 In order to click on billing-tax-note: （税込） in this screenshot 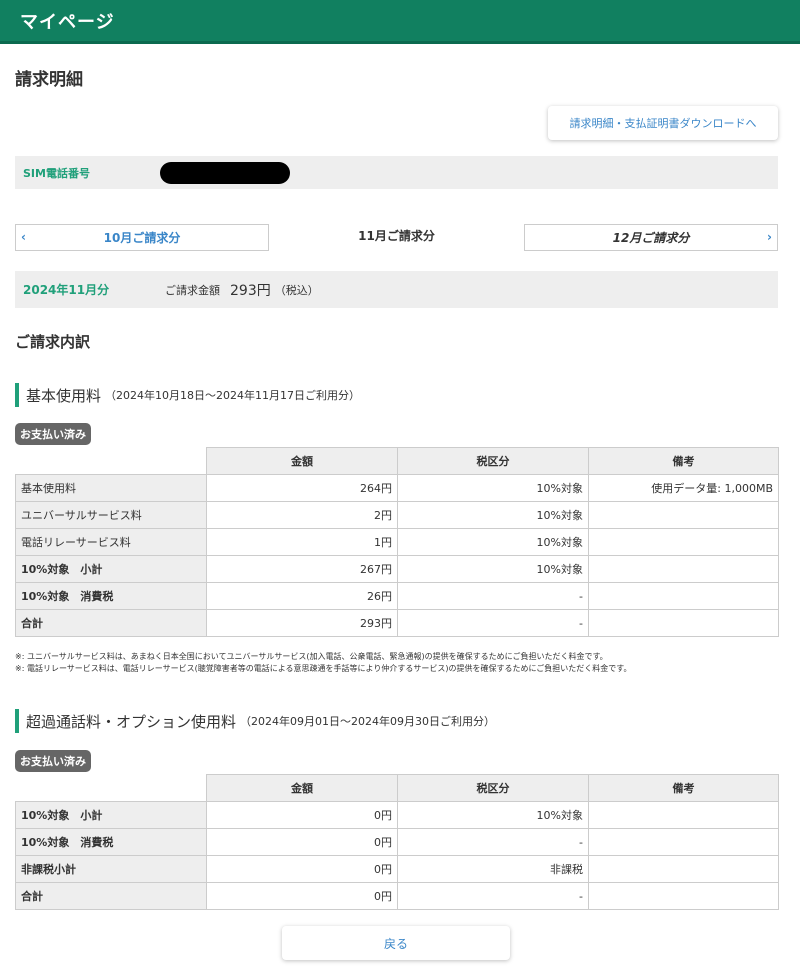, I will do `click(296, 290)`.